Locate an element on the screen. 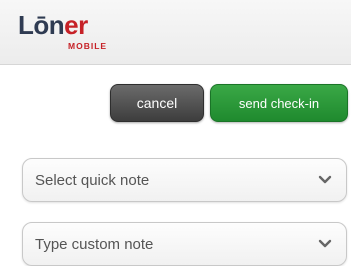 Image resolution: width=351 pixels, height=266 pixels. logo-wordmark: Lōner is located at coordinates (53, 25).